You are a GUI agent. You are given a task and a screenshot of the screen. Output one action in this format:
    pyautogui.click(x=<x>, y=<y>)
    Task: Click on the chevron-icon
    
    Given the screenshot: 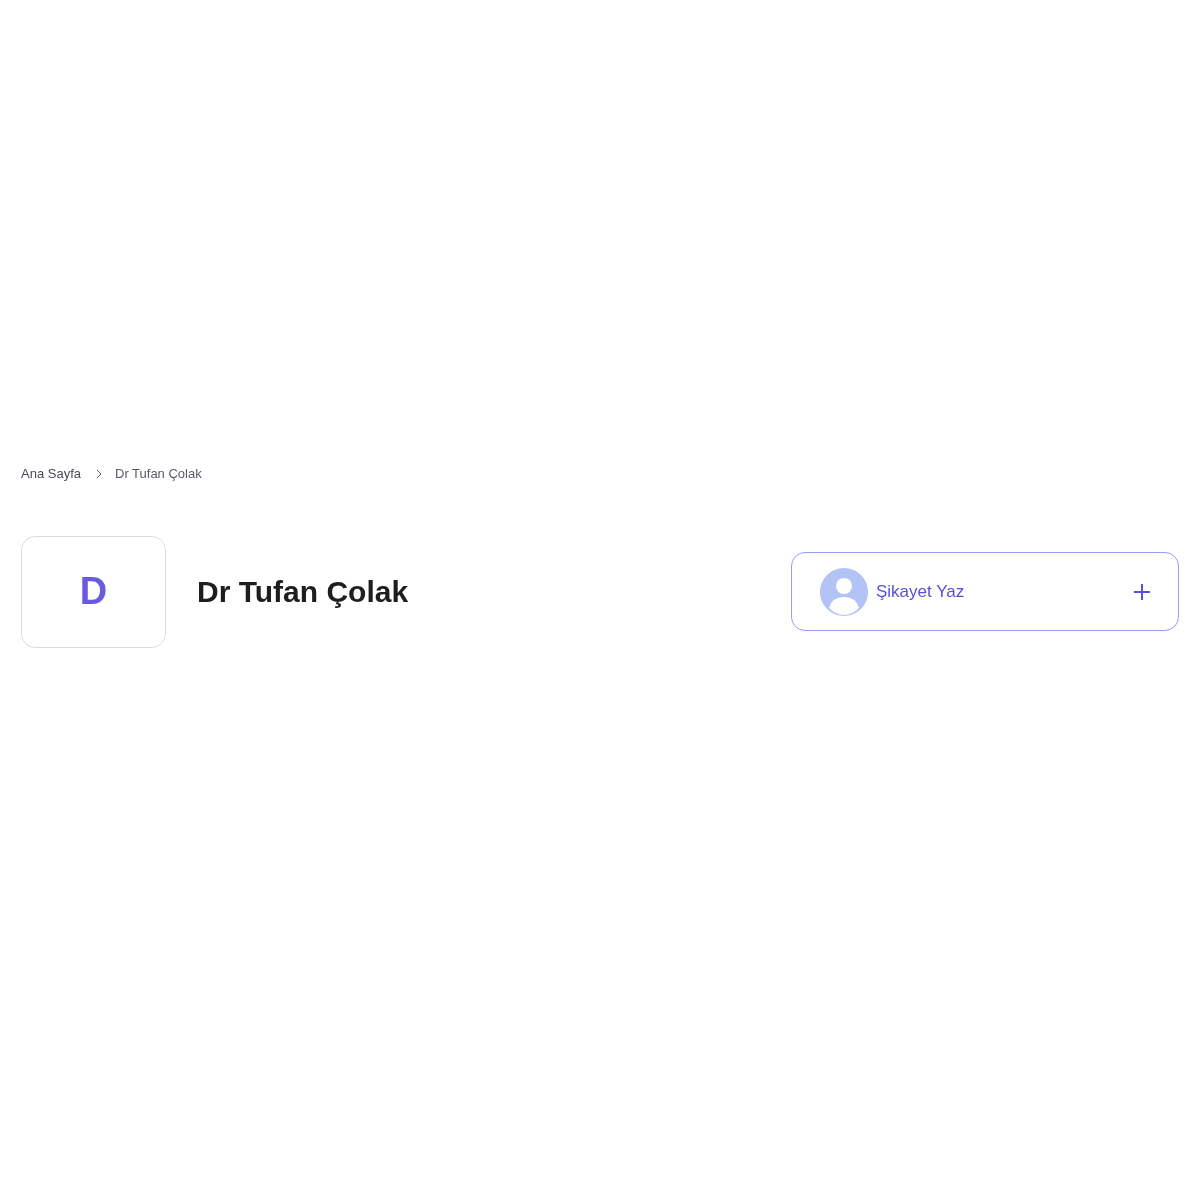 What is the action you would take?
    pyautogui.click(x=99, y=473)
    